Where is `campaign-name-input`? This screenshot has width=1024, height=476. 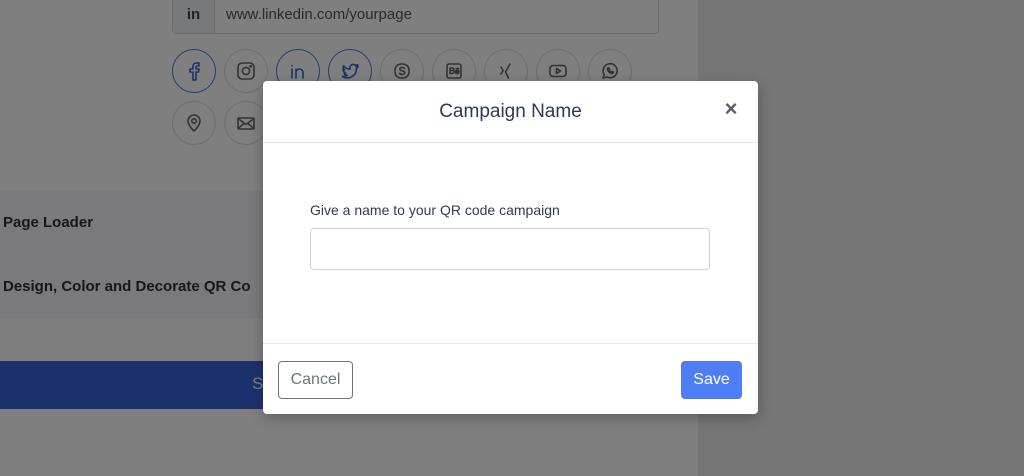 campaign-name-input is located at coordinates (510, 249).